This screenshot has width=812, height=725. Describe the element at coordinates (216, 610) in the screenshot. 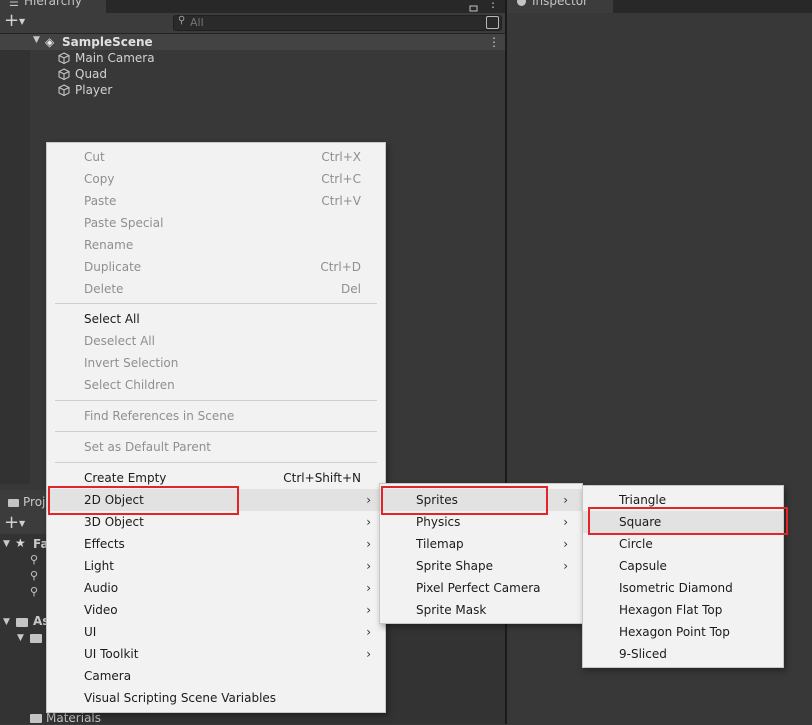

I see `menu-item-video: Video ›` at that location.